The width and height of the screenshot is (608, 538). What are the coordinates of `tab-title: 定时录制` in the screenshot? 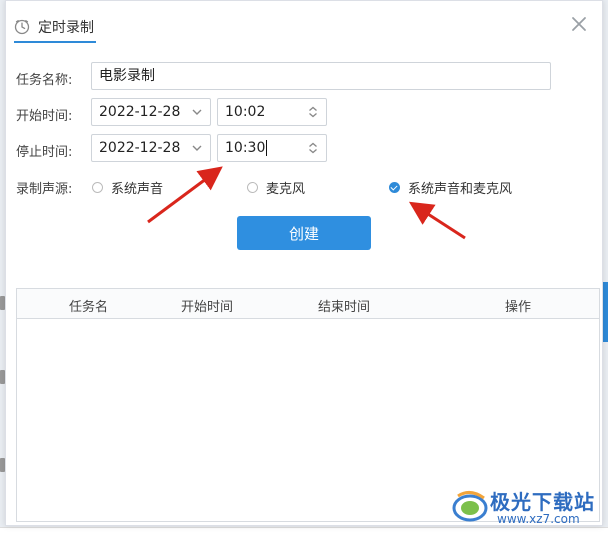 It's located at (66, 28).